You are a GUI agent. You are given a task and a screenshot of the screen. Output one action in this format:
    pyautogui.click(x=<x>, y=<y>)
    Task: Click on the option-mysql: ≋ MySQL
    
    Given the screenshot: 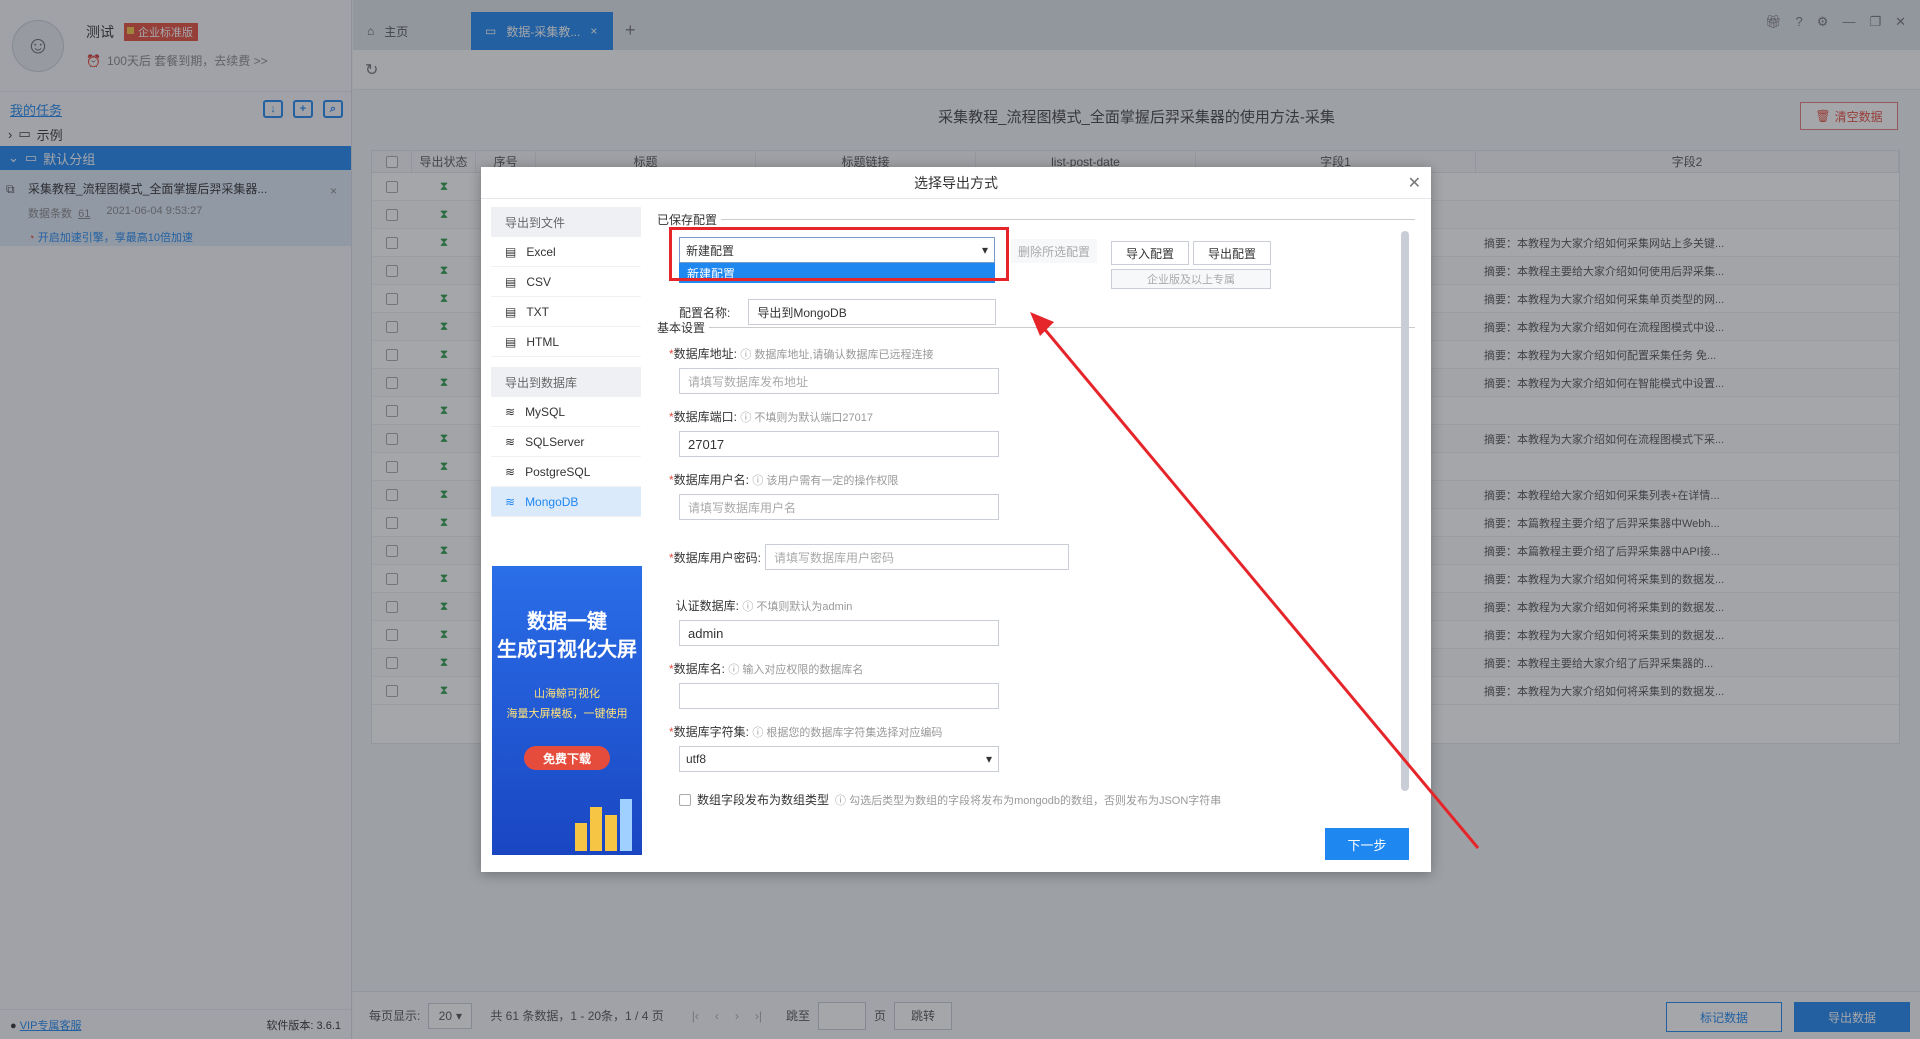 What is the action you would take?
    pyautogui.click(x=566, y=412)
    